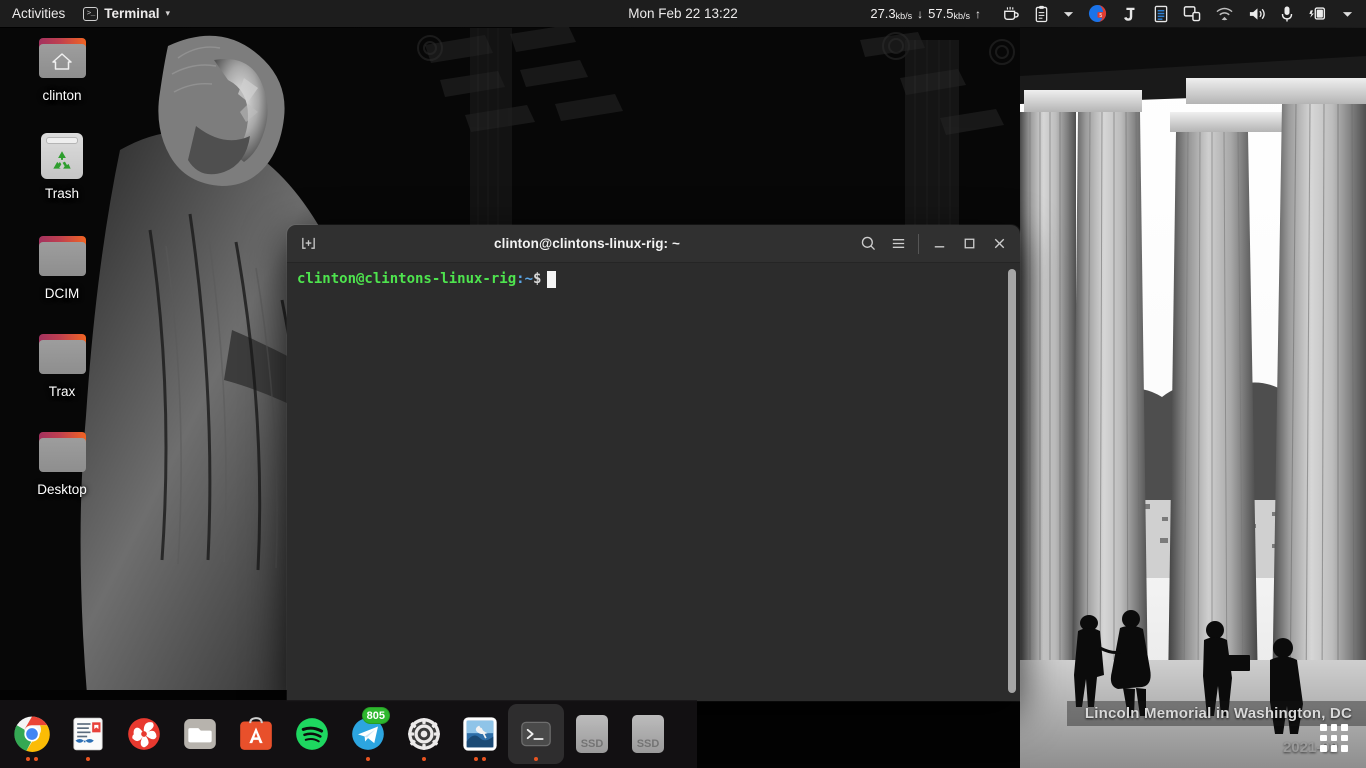  Describe the element at coordinates (368, 734) in the screenshot. I see `dock-item-telegram: 805` at that location.